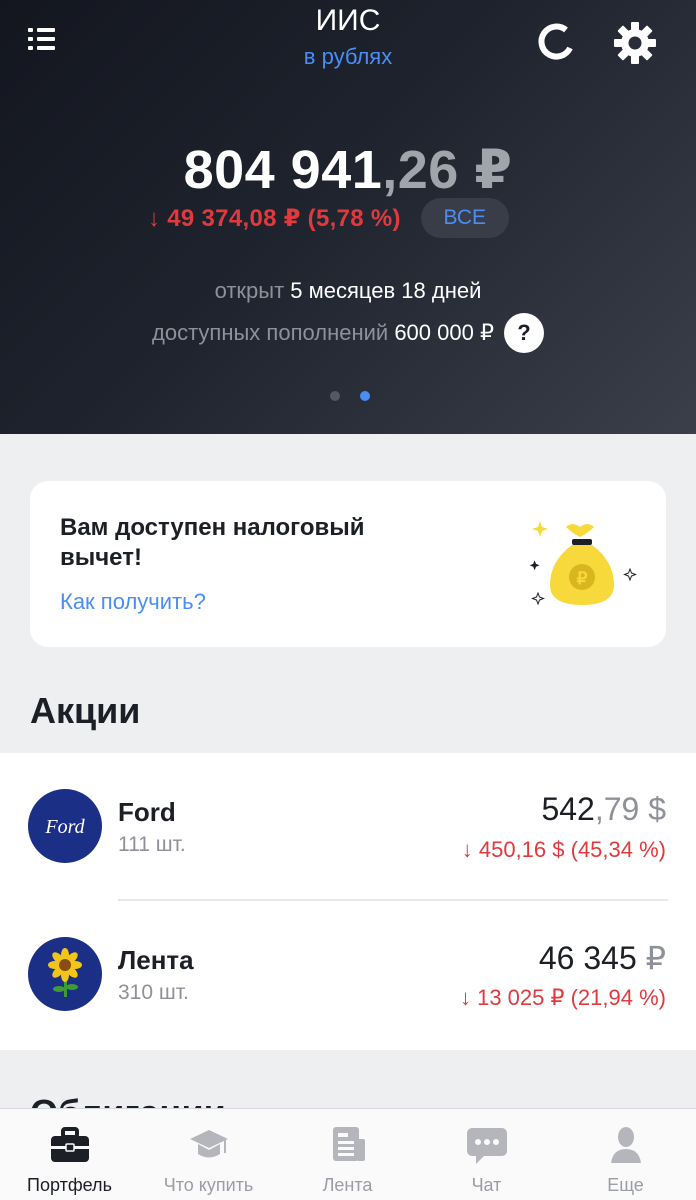 The width and height of the screenshot is (696, 1200). I want to click on value-integer: 542, so click(568, 809).